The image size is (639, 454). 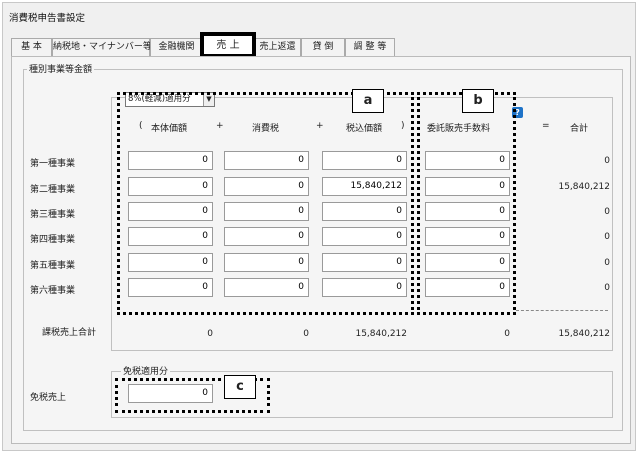 What do you see at coordinates (368, 101) in the screenshot?
I see `callout-a: a` at bounding box center [368, 101].